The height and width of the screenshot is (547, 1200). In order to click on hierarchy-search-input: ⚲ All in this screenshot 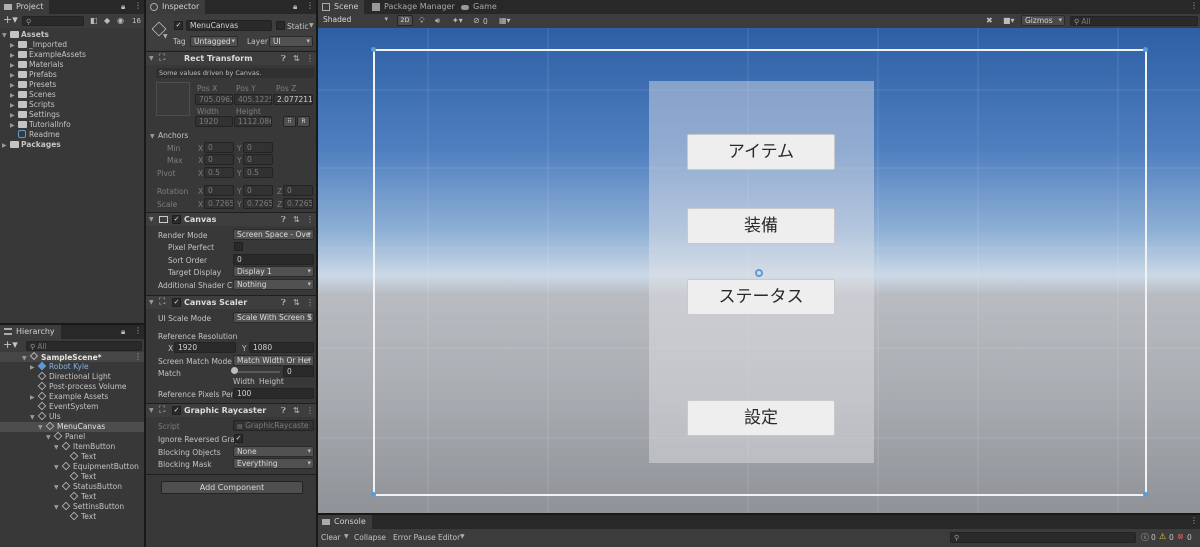, I will do `click(84, 346)`.